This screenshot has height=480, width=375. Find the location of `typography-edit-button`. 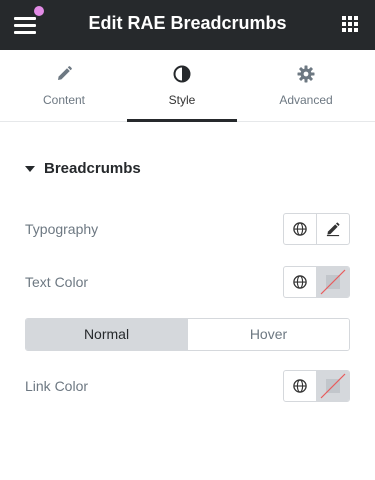

typography-edit-button is located at coordinates (333, 229).